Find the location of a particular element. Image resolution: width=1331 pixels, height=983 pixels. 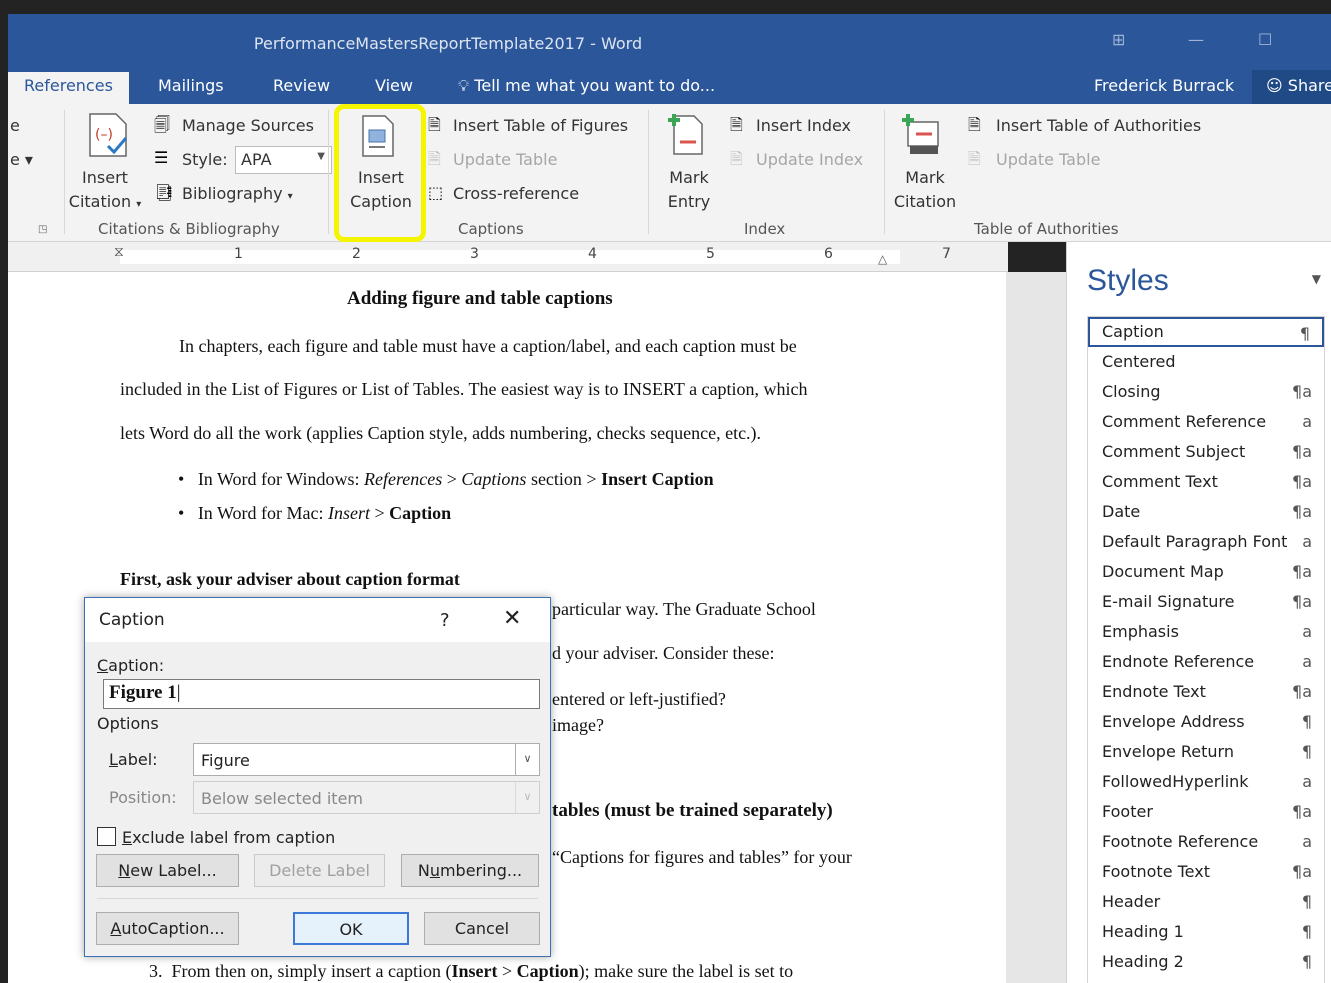

style-item-name: Envelope Address is located at coordinates (1173, 721).